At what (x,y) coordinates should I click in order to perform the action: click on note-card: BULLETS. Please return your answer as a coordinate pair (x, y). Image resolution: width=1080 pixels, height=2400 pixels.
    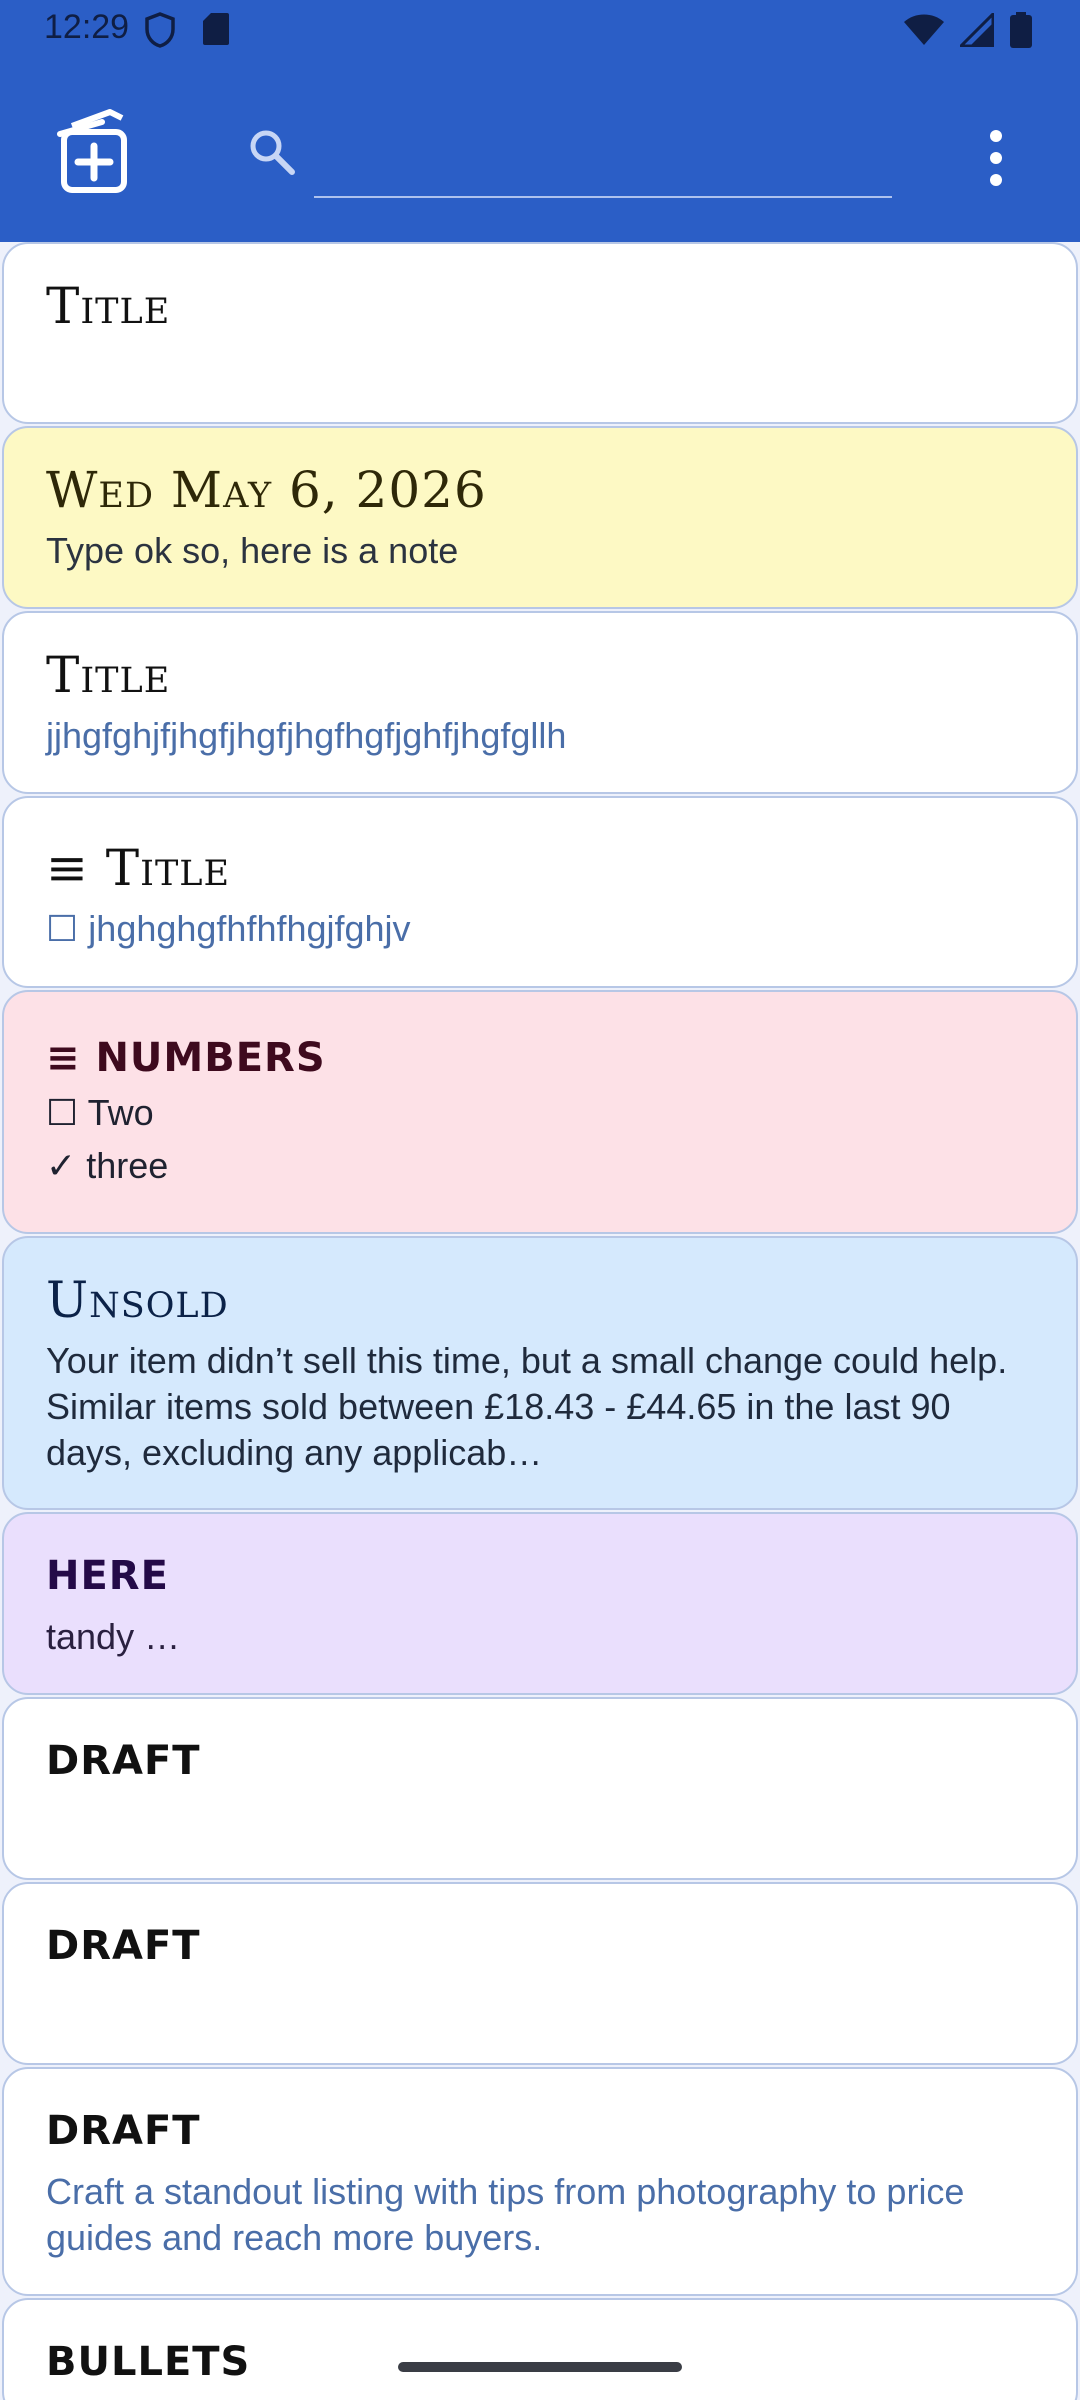
    Looking at the image, I should click on (540, 2349).